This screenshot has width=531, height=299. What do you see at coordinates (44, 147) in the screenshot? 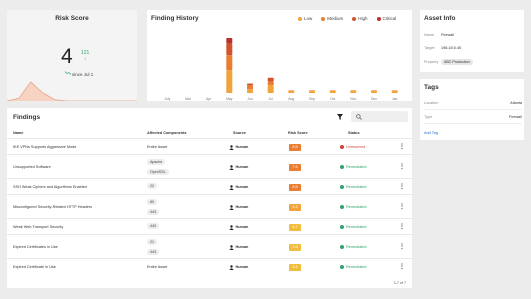
I see `finding-name: IKE VPNs Supports Aggressive Mode` at bounding box center [44, 147].